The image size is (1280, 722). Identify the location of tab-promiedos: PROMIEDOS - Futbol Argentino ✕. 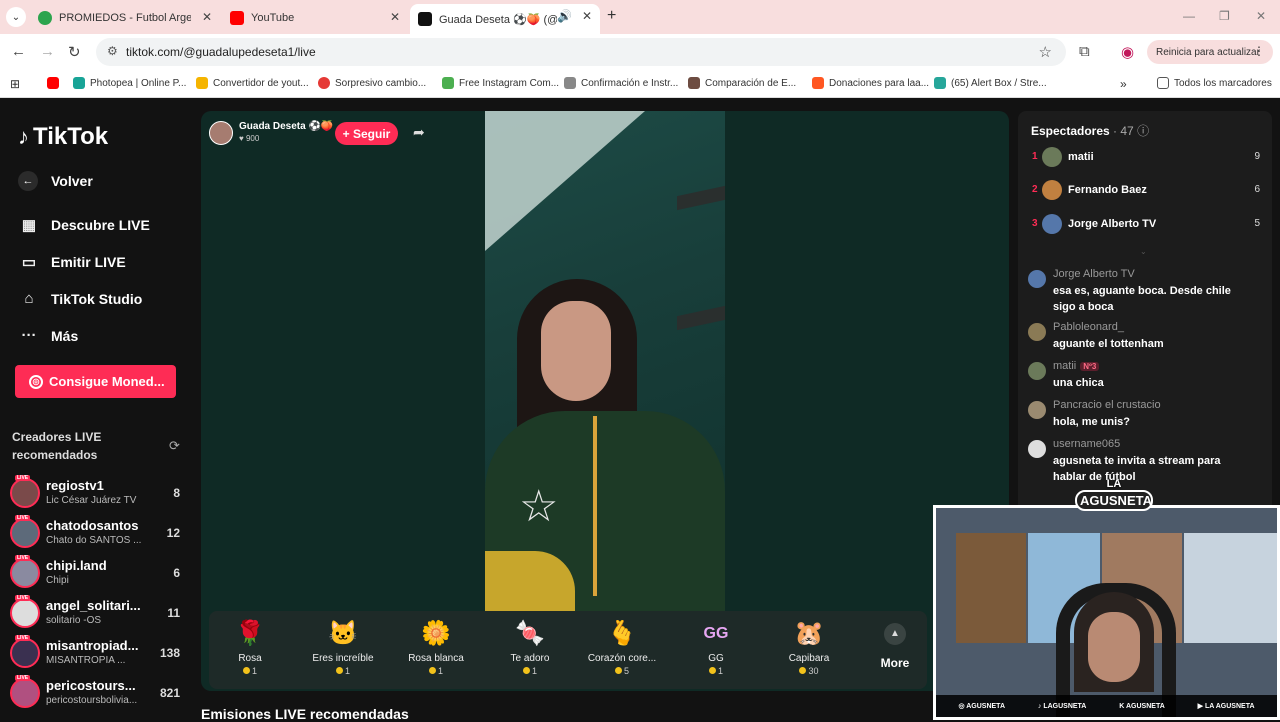
(125, 18).